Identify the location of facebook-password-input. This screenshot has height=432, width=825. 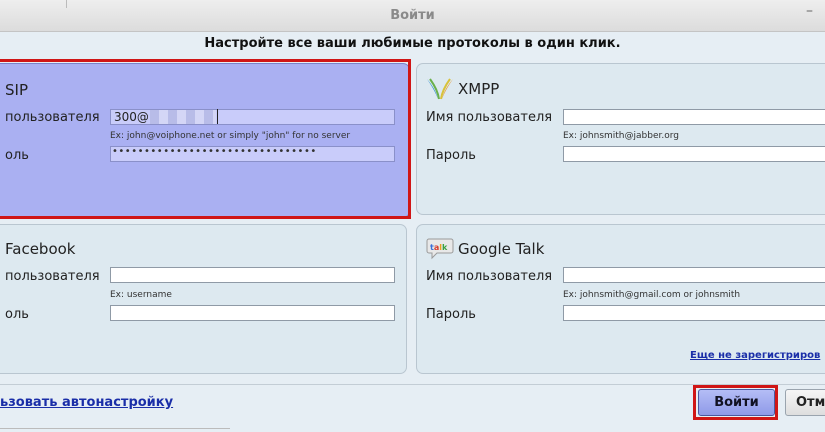
(252, 313).